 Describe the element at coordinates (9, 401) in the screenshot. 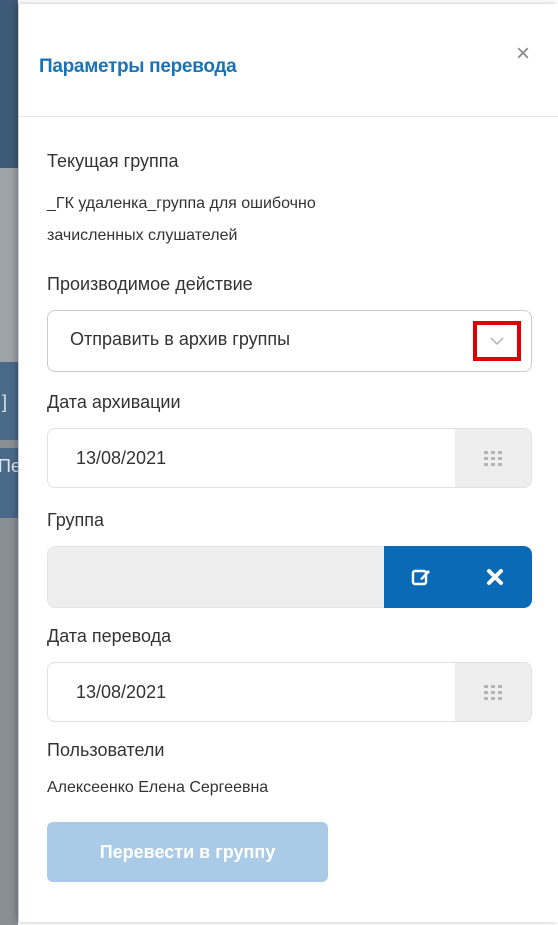

I see `background-row: ]` at that location.